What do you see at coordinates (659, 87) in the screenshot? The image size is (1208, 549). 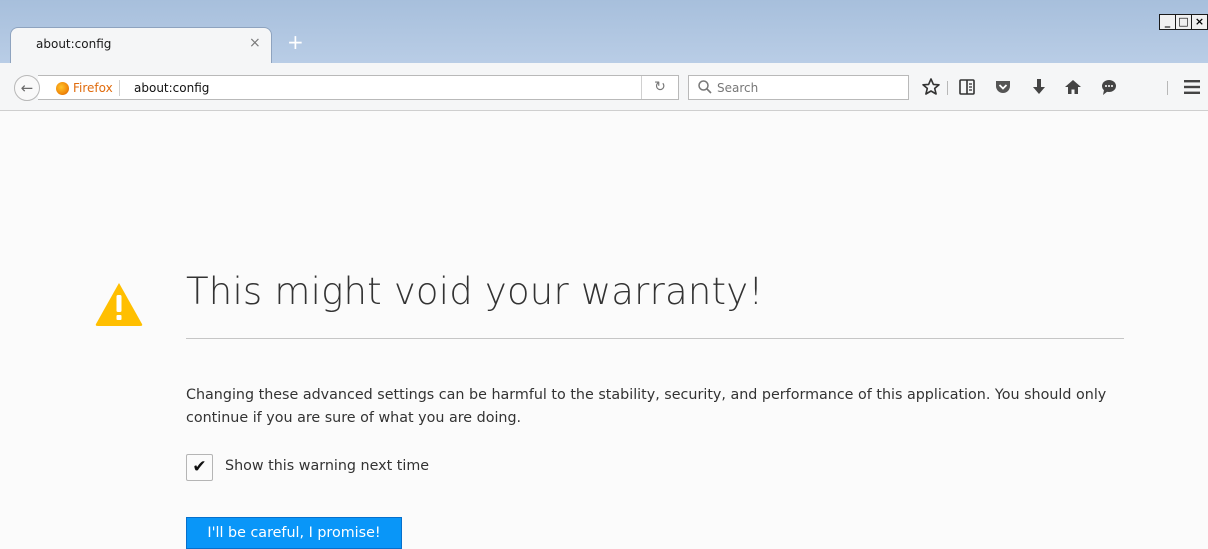 I see `reload-icon: ↻` at bounding box center [659, 87].